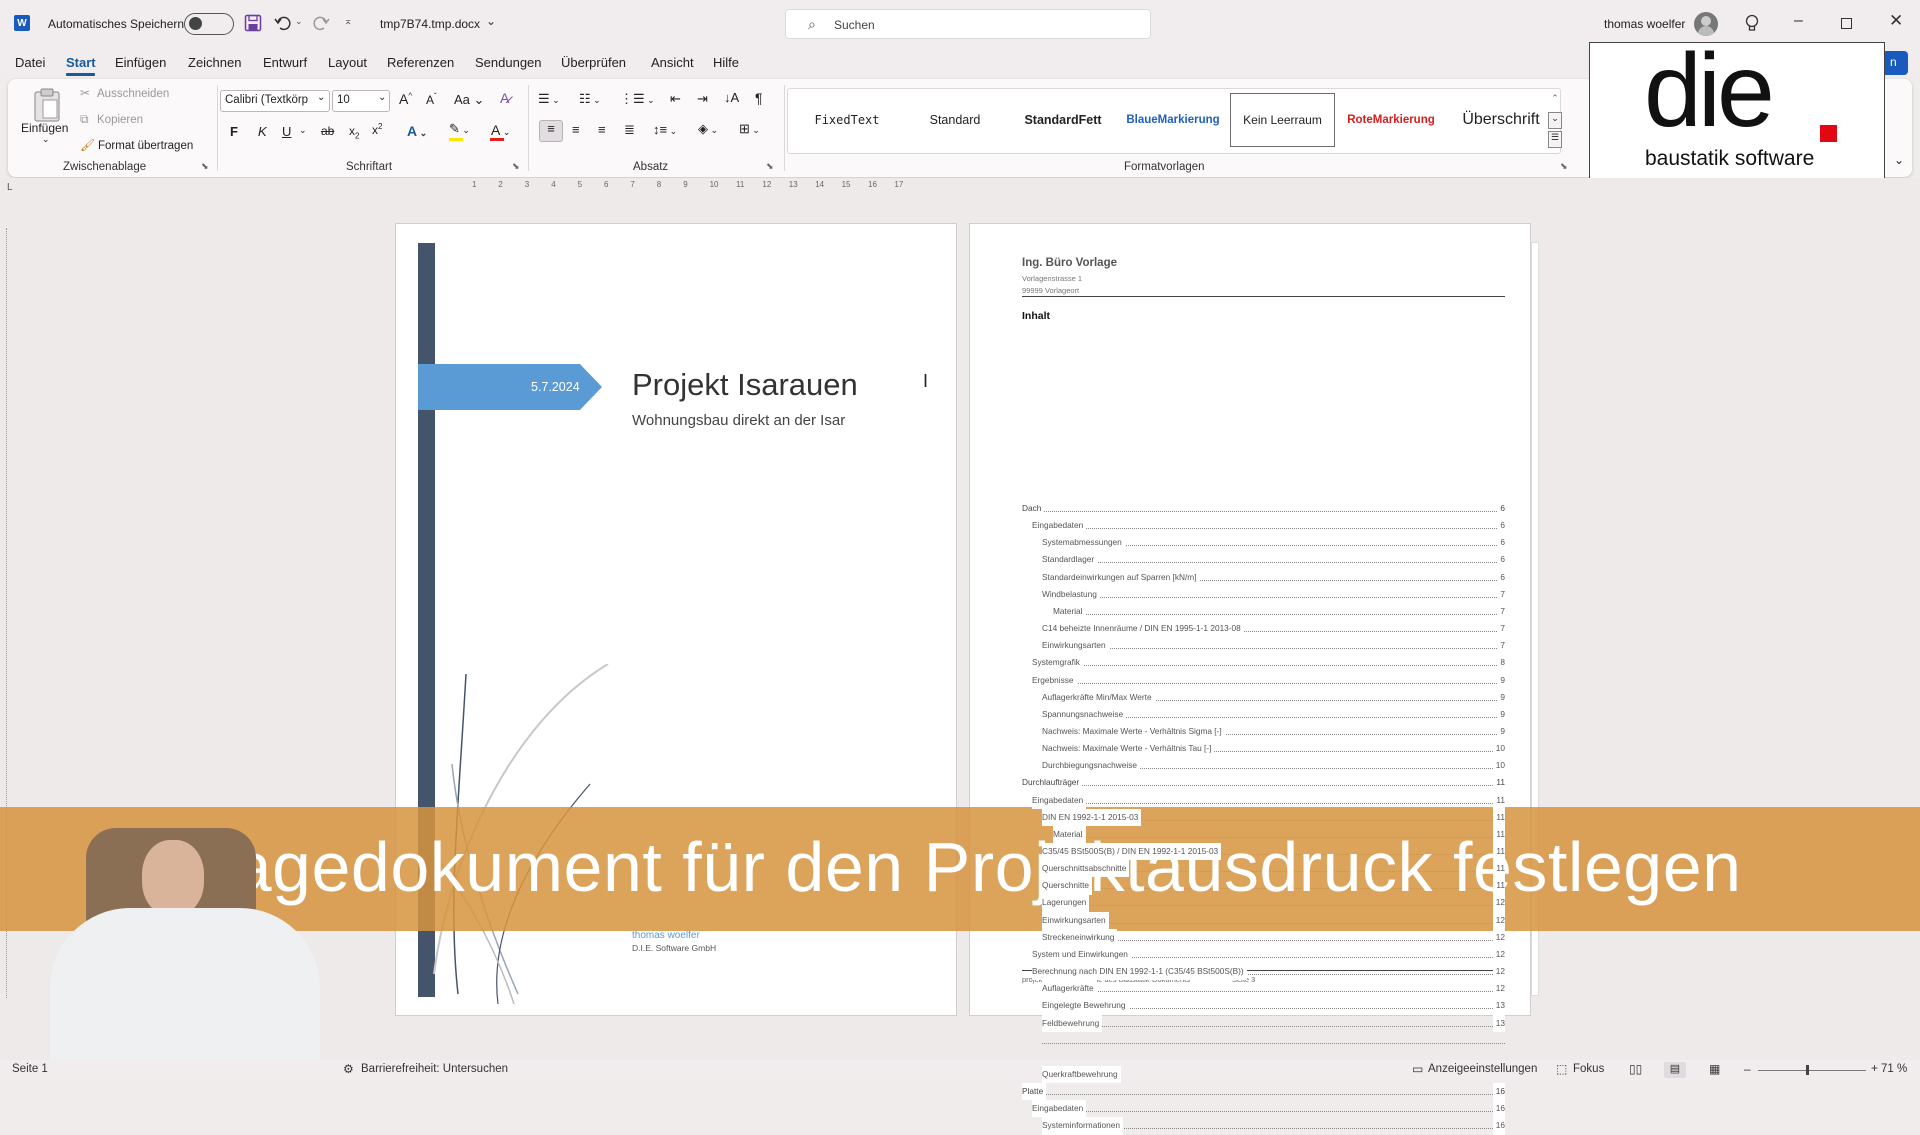  Describe the element at coordinates (327, 131) in the screenshot. I see `strikethrough-icon: ab` at that location.